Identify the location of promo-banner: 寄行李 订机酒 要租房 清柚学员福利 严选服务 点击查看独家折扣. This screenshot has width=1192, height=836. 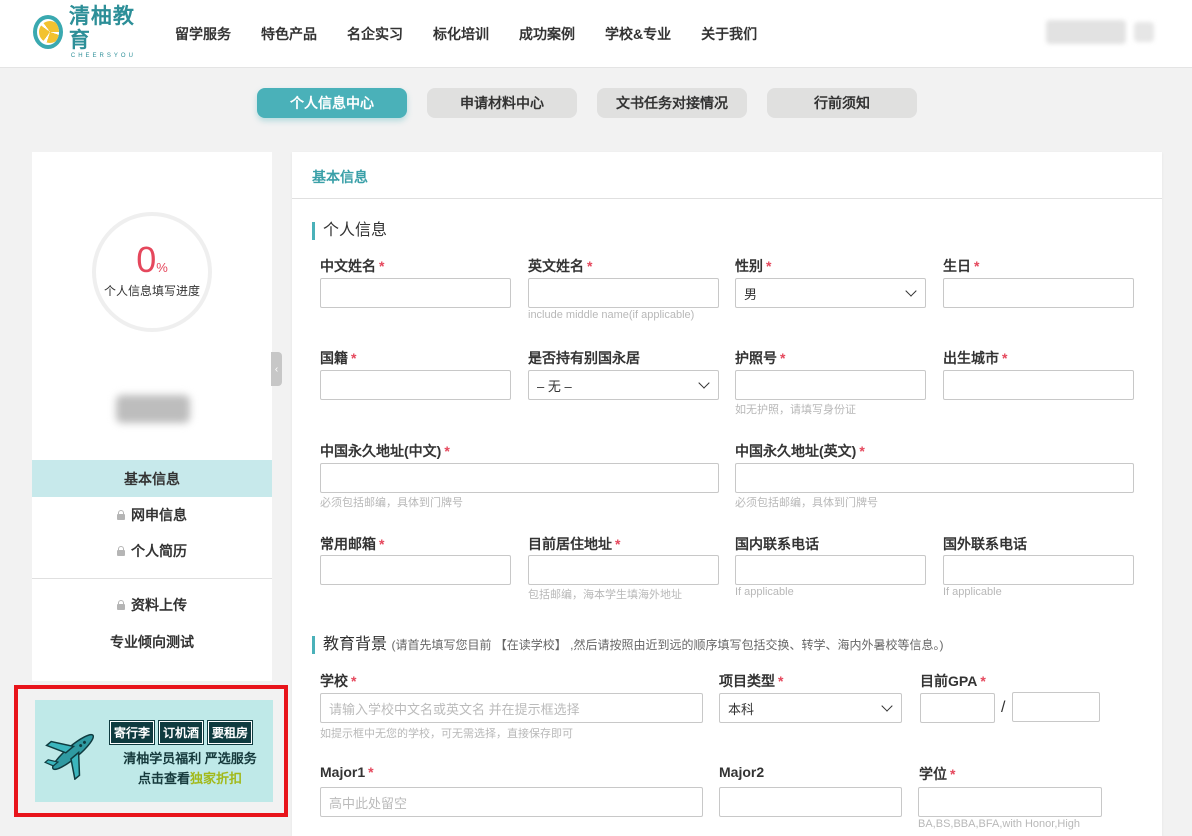
(154, 751).